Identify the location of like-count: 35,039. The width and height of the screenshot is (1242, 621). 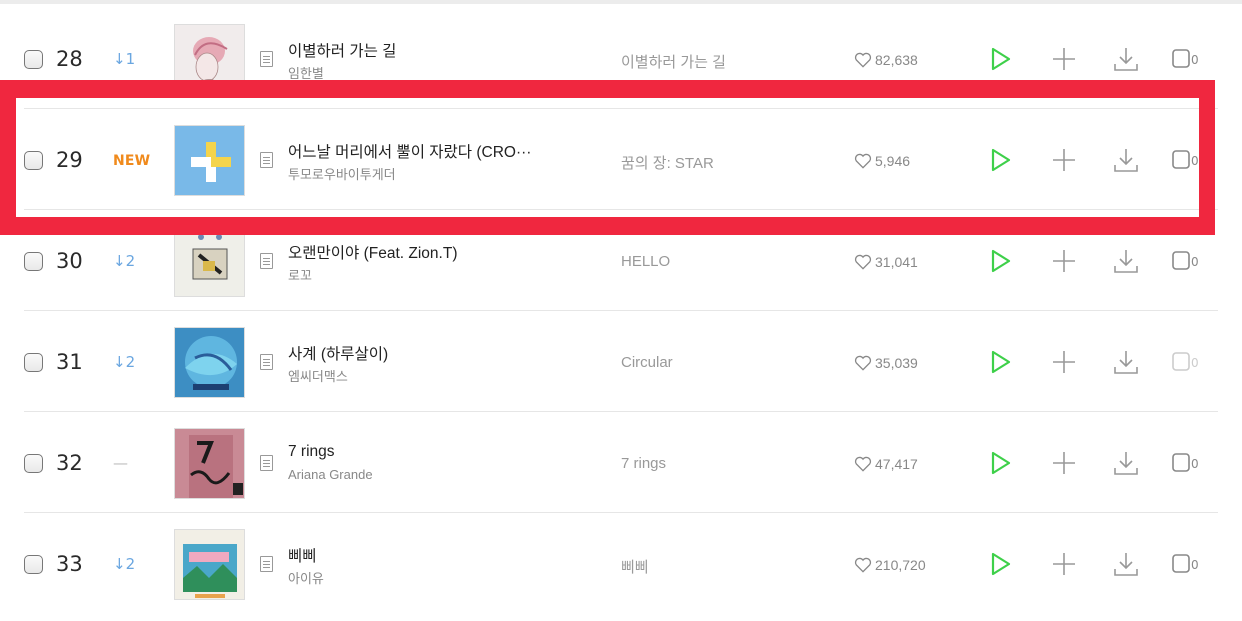
(896, 363).